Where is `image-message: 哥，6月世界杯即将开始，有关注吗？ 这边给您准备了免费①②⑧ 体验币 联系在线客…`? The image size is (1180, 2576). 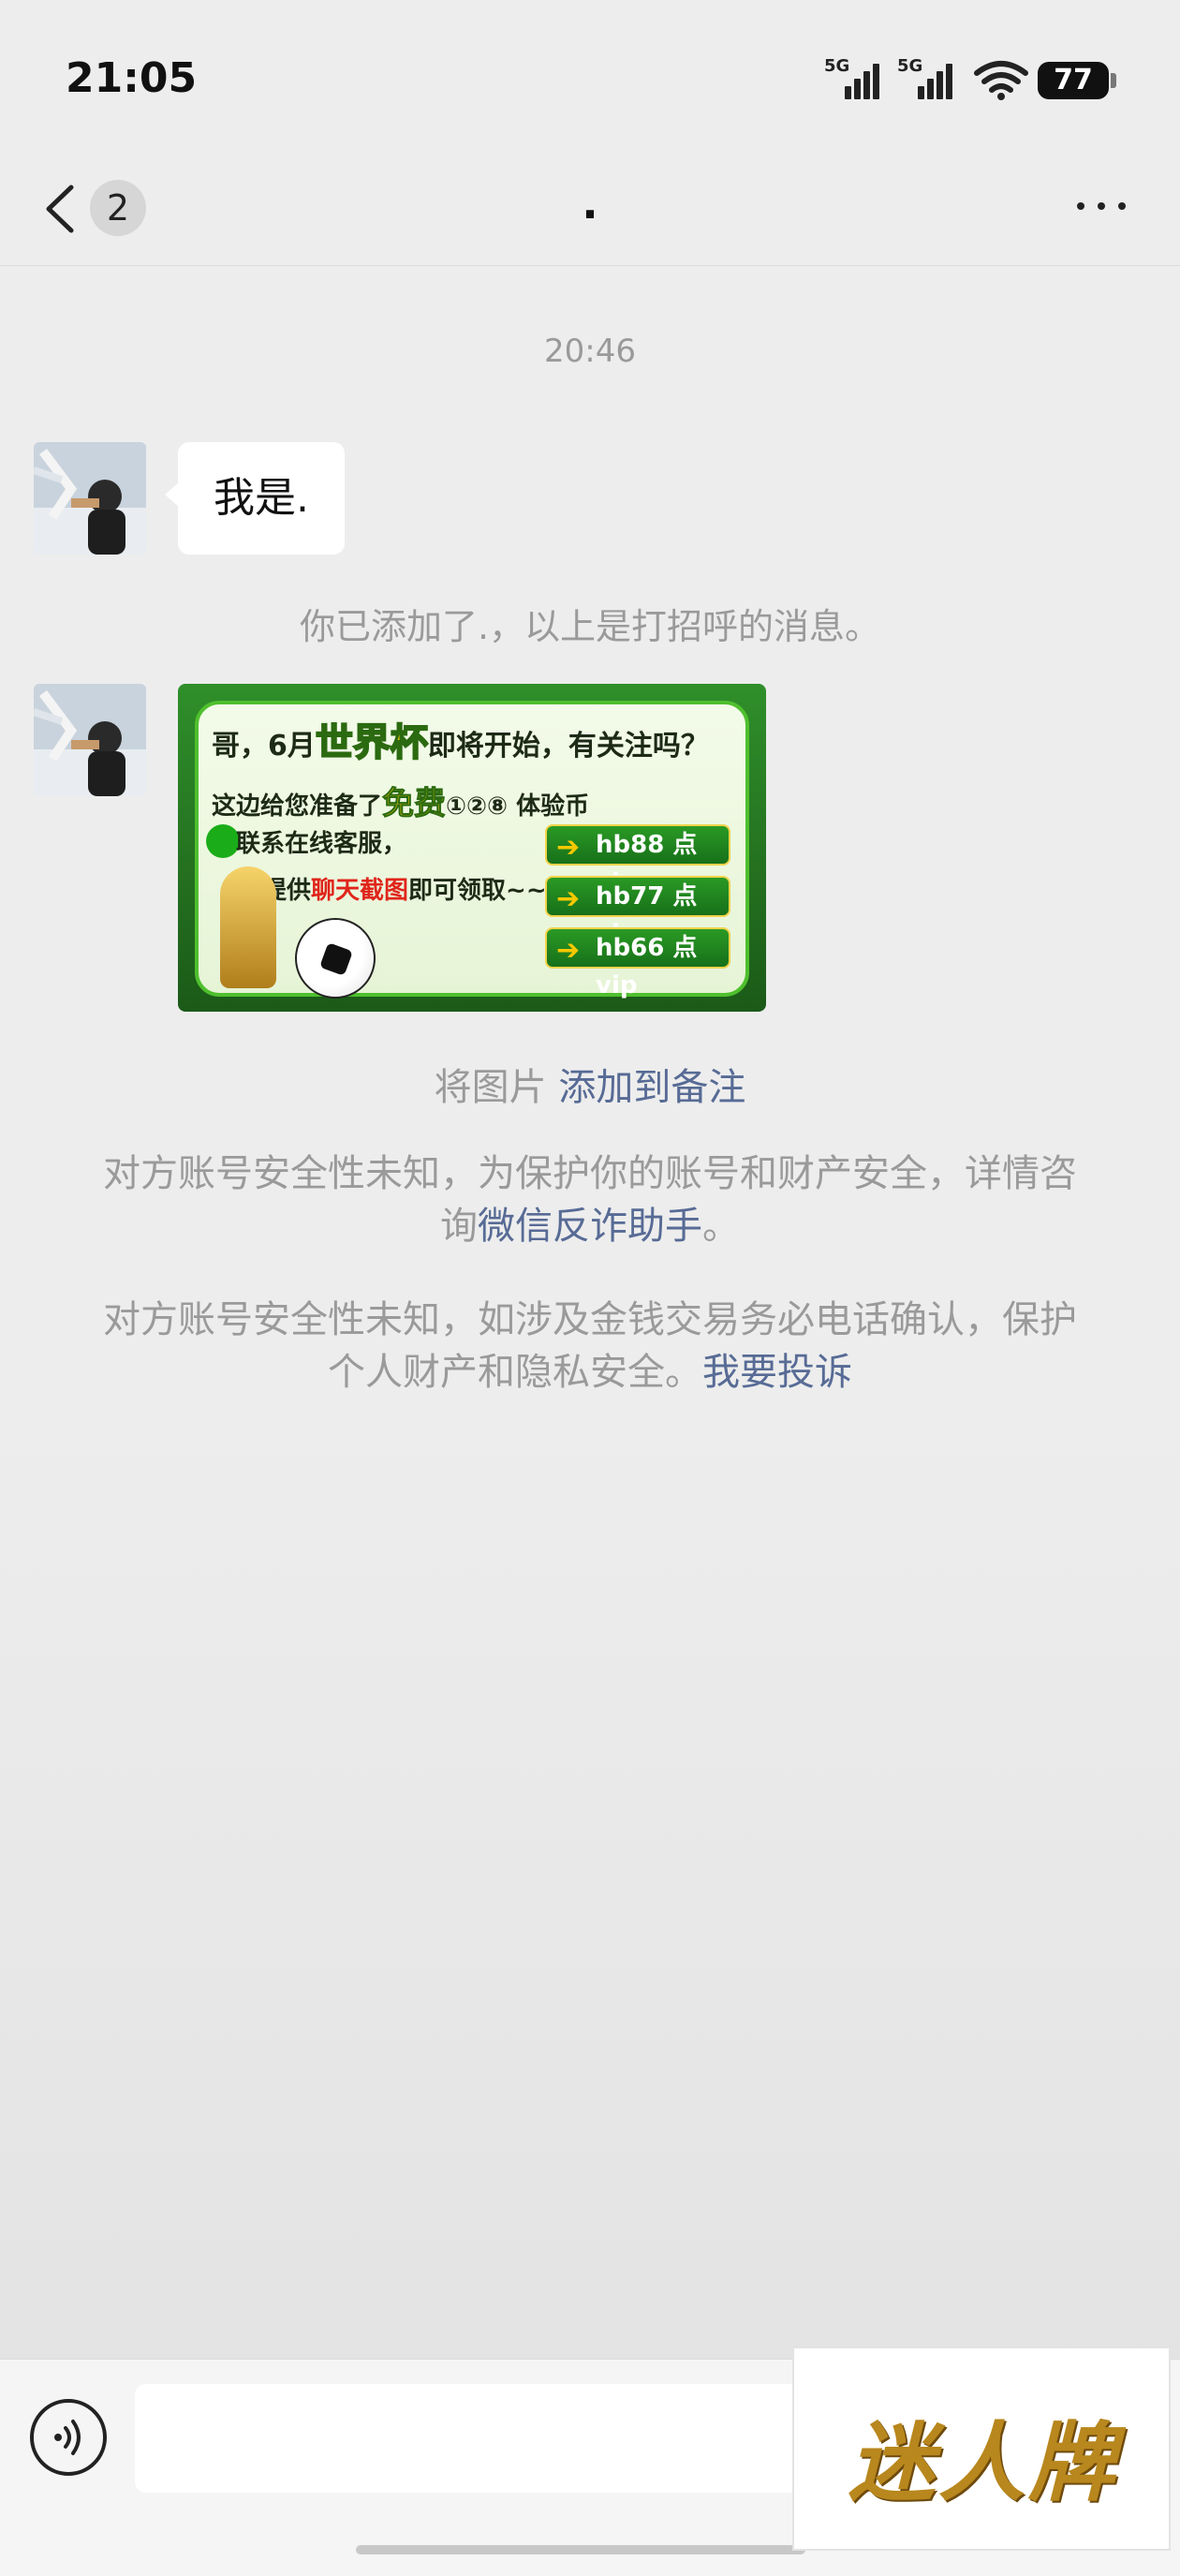 image-message: 哥，6月世界杯即将开始，有关注吗？ 这边给您准备了免费①②⑧ 体验币 联系在线客… is located at coordinates (472, 848).